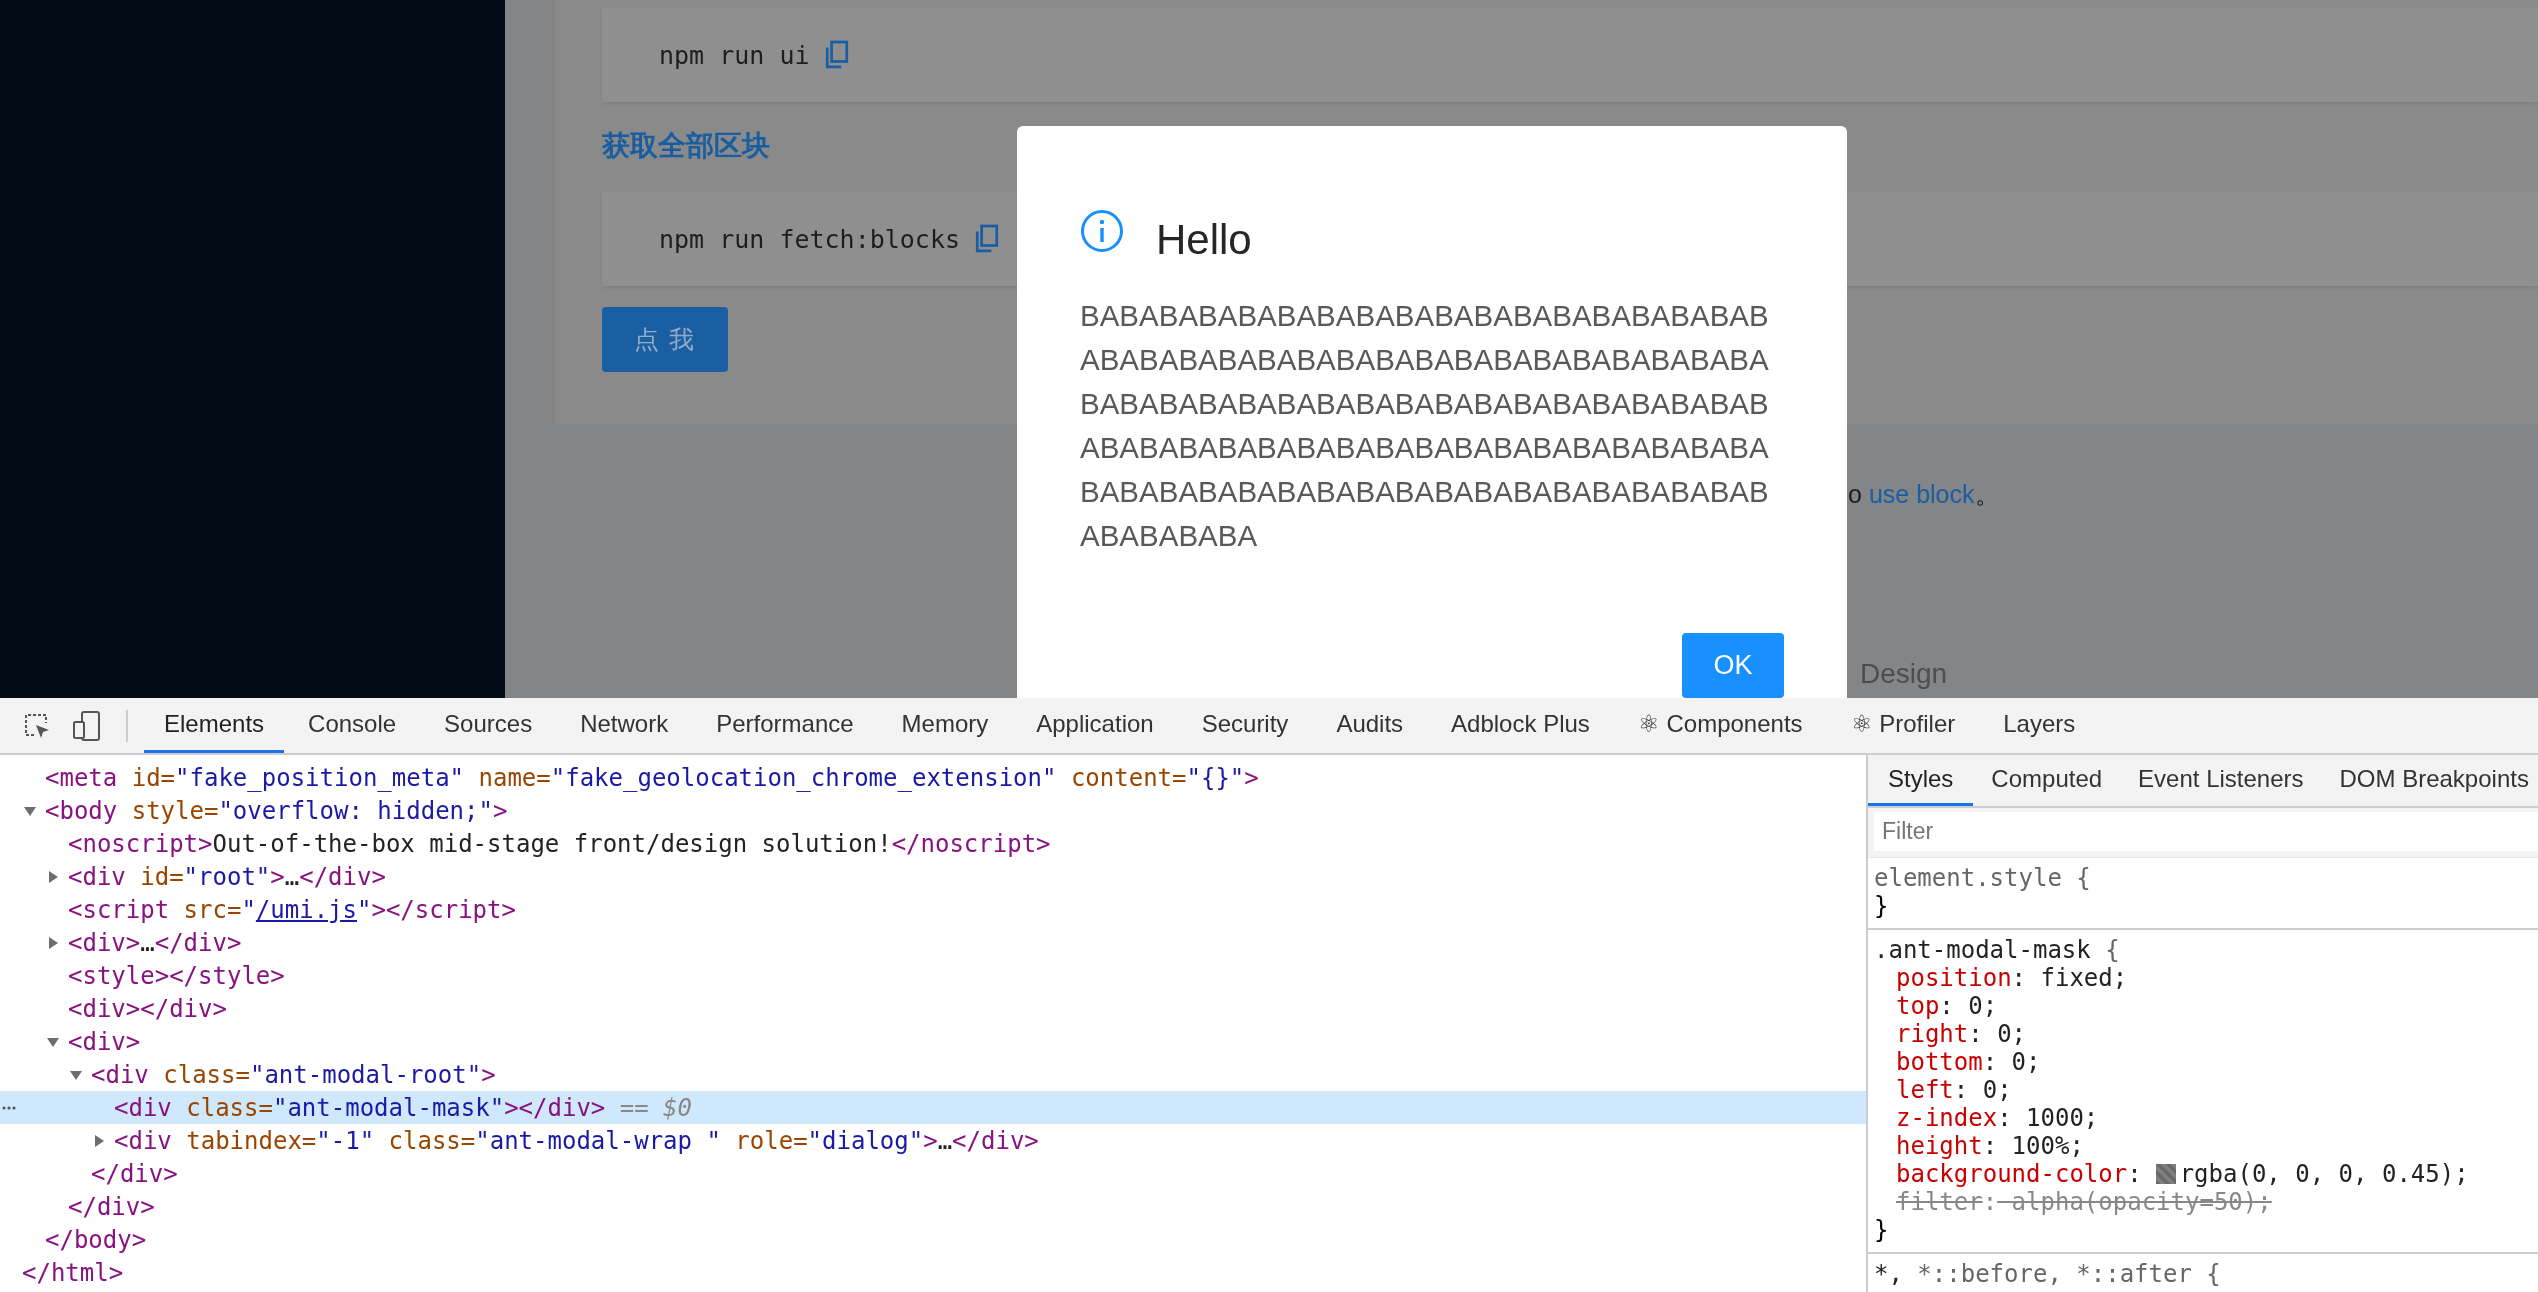 The width and height of the screenshot is (2538, 1292). Describe the element at coordinates (1720, 725) in the screenshot. I see `devtools-tab: ⚛ Components` at that location.